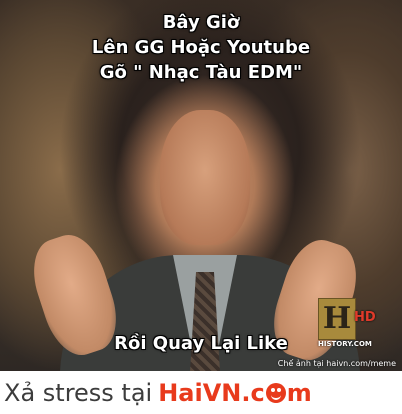  What do you see at coordinates (365, 317) in the screenshot?
I see `hd-label: HD` at bounding box center [365, 317].